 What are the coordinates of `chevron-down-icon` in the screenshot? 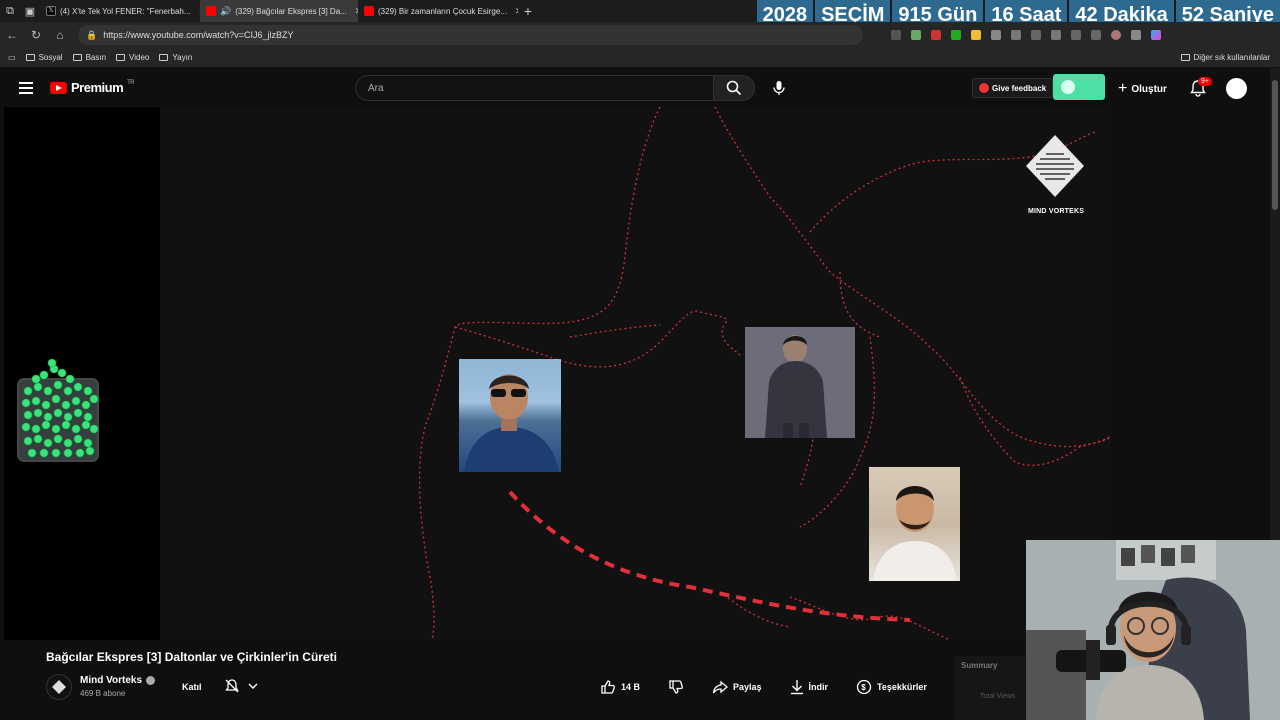 It's located at (253, 686).